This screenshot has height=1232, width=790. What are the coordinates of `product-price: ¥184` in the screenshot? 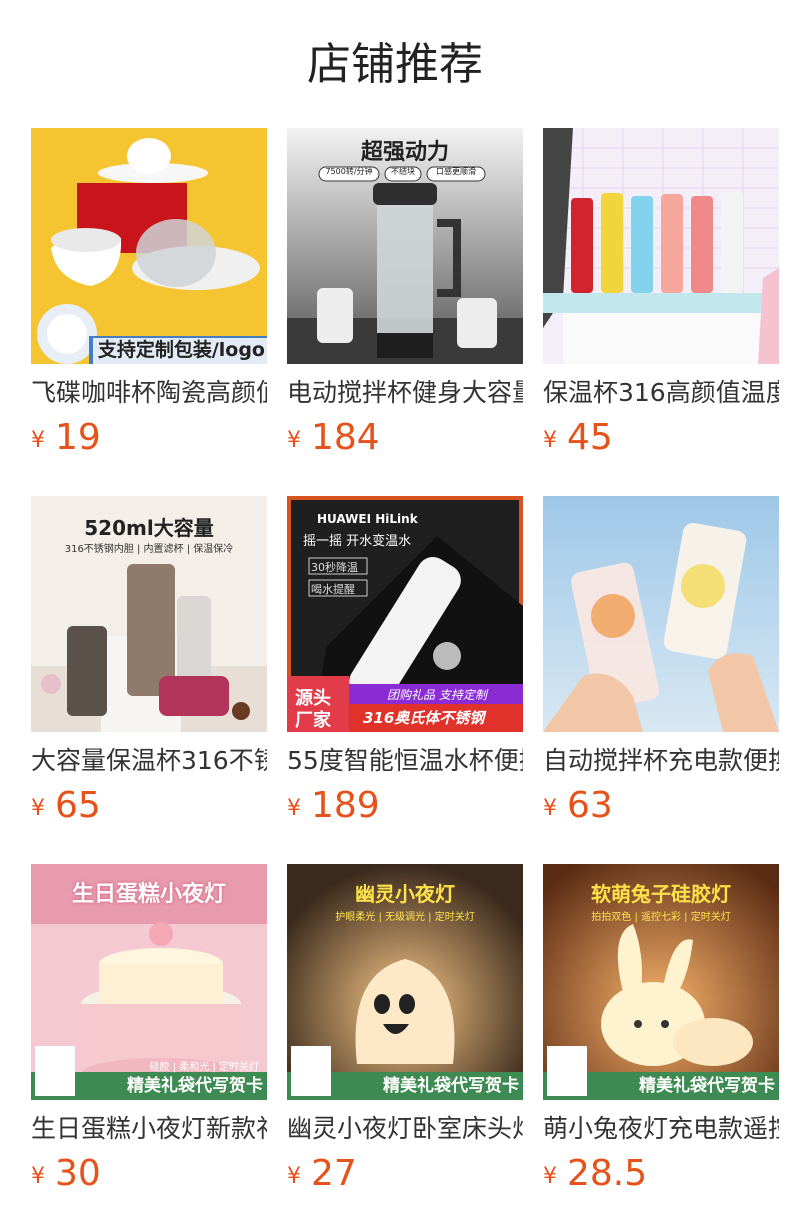 It's located at (405, 441).